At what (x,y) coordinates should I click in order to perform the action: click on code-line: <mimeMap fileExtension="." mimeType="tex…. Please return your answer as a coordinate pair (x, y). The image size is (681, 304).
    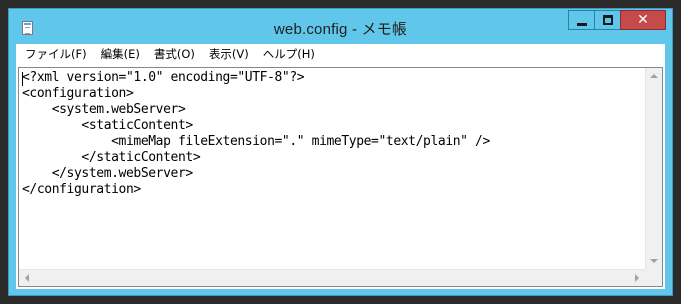
    Looking at the image, I should click on (256, 141).